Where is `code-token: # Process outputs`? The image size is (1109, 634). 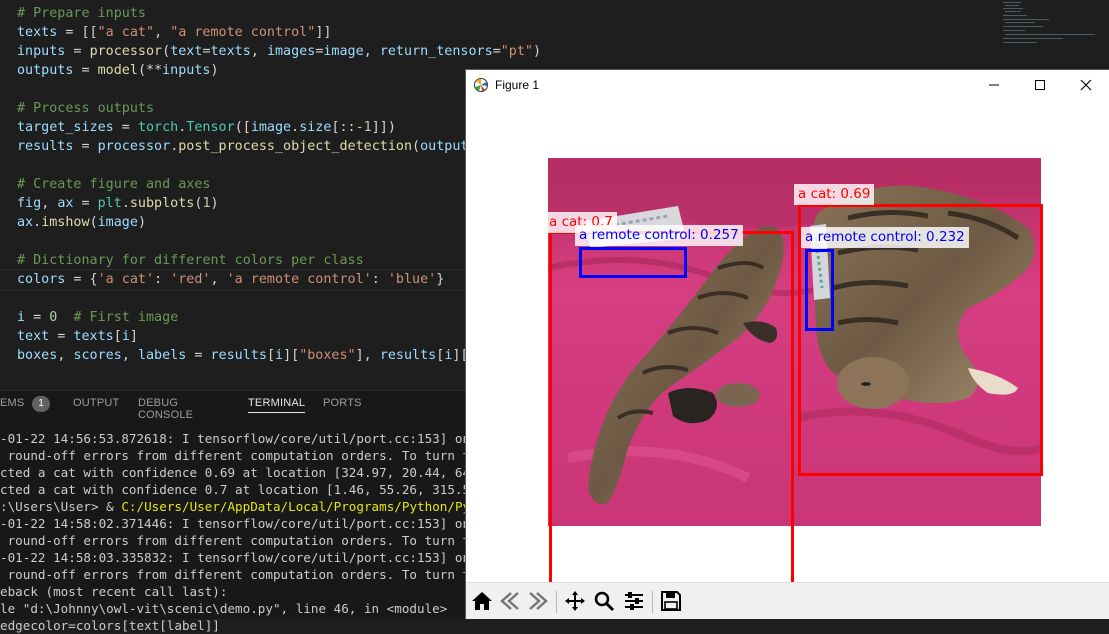
code-token: # Process outputs is located at coordinates (86, 108).